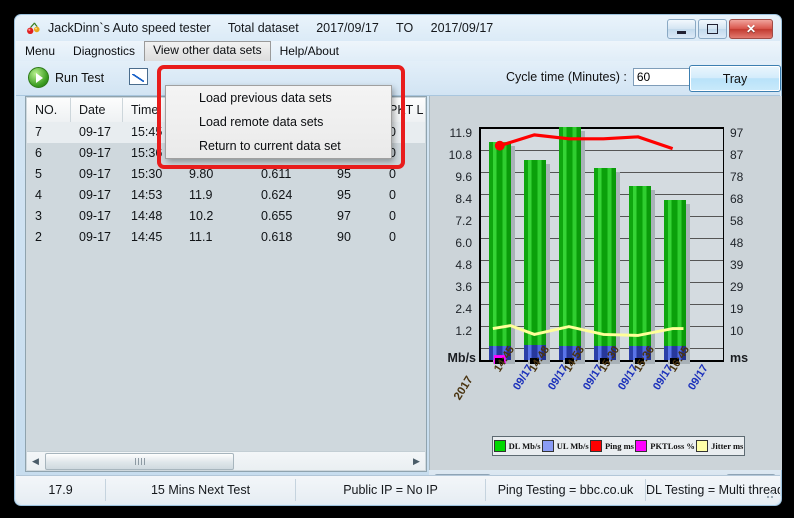  I want to click on cell-time: 14:53, so click(147, 195).